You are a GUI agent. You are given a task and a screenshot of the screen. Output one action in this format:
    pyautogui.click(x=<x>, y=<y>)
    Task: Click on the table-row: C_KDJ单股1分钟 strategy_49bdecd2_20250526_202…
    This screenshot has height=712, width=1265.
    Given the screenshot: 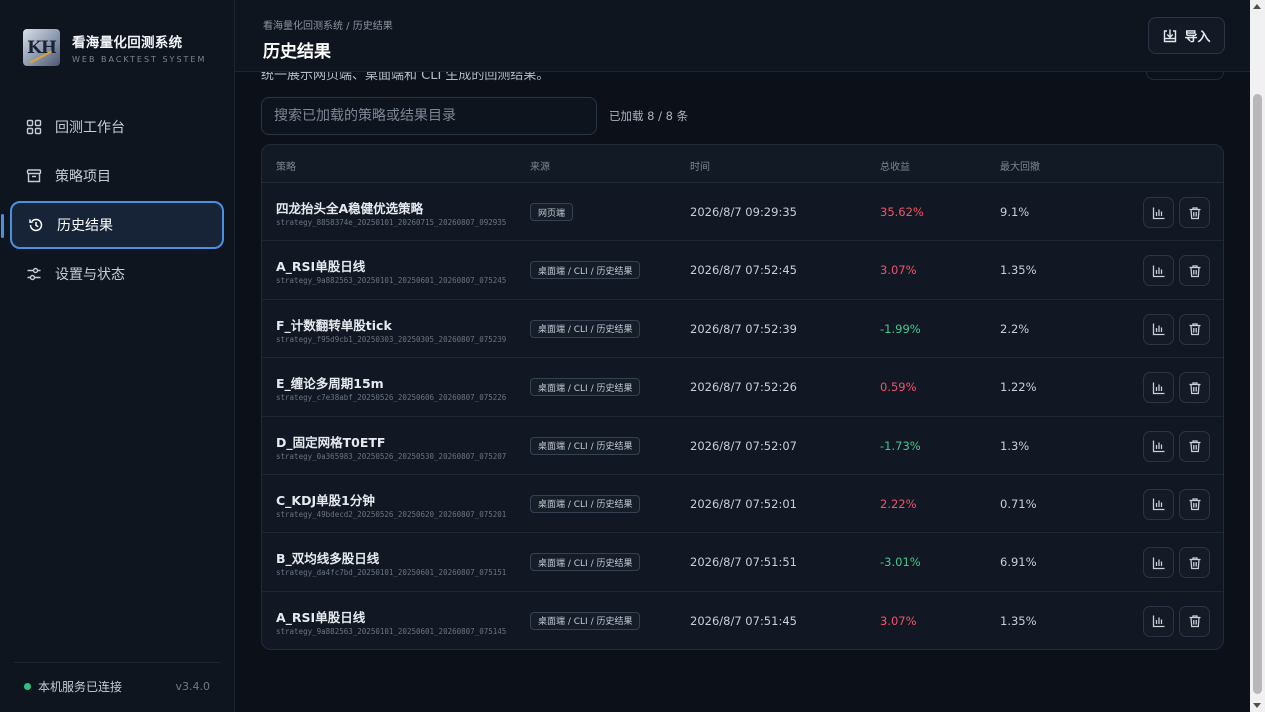 What is the action you would take?
    pyautogui.click(x=742, y=504)
    